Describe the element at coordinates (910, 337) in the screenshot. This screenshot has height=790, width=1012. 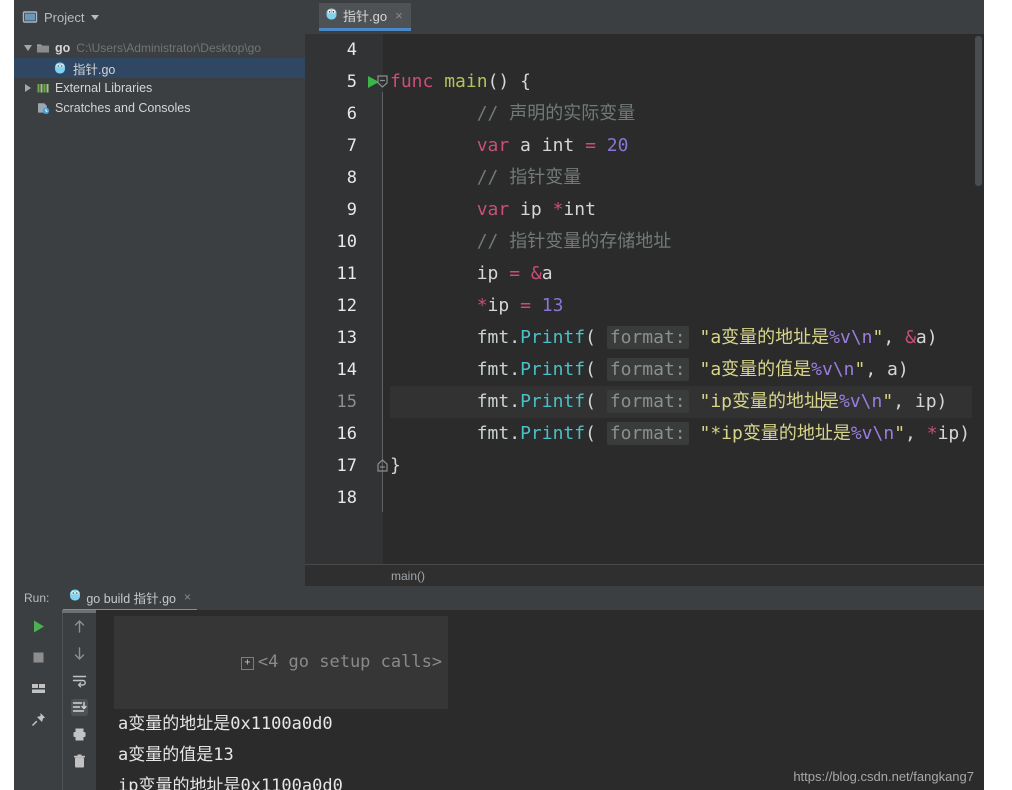
I see `code-token: &` at that location.